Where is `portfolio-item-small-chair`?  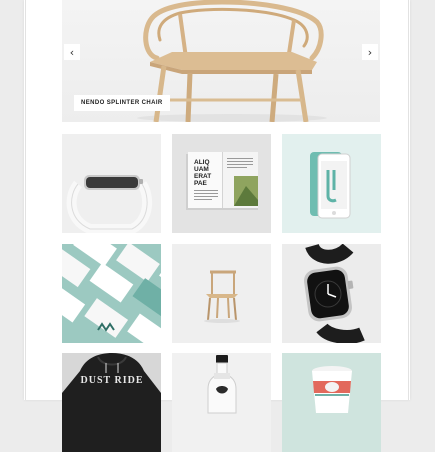
portfolio-item-small-chair is located at coordinates (221, 293).